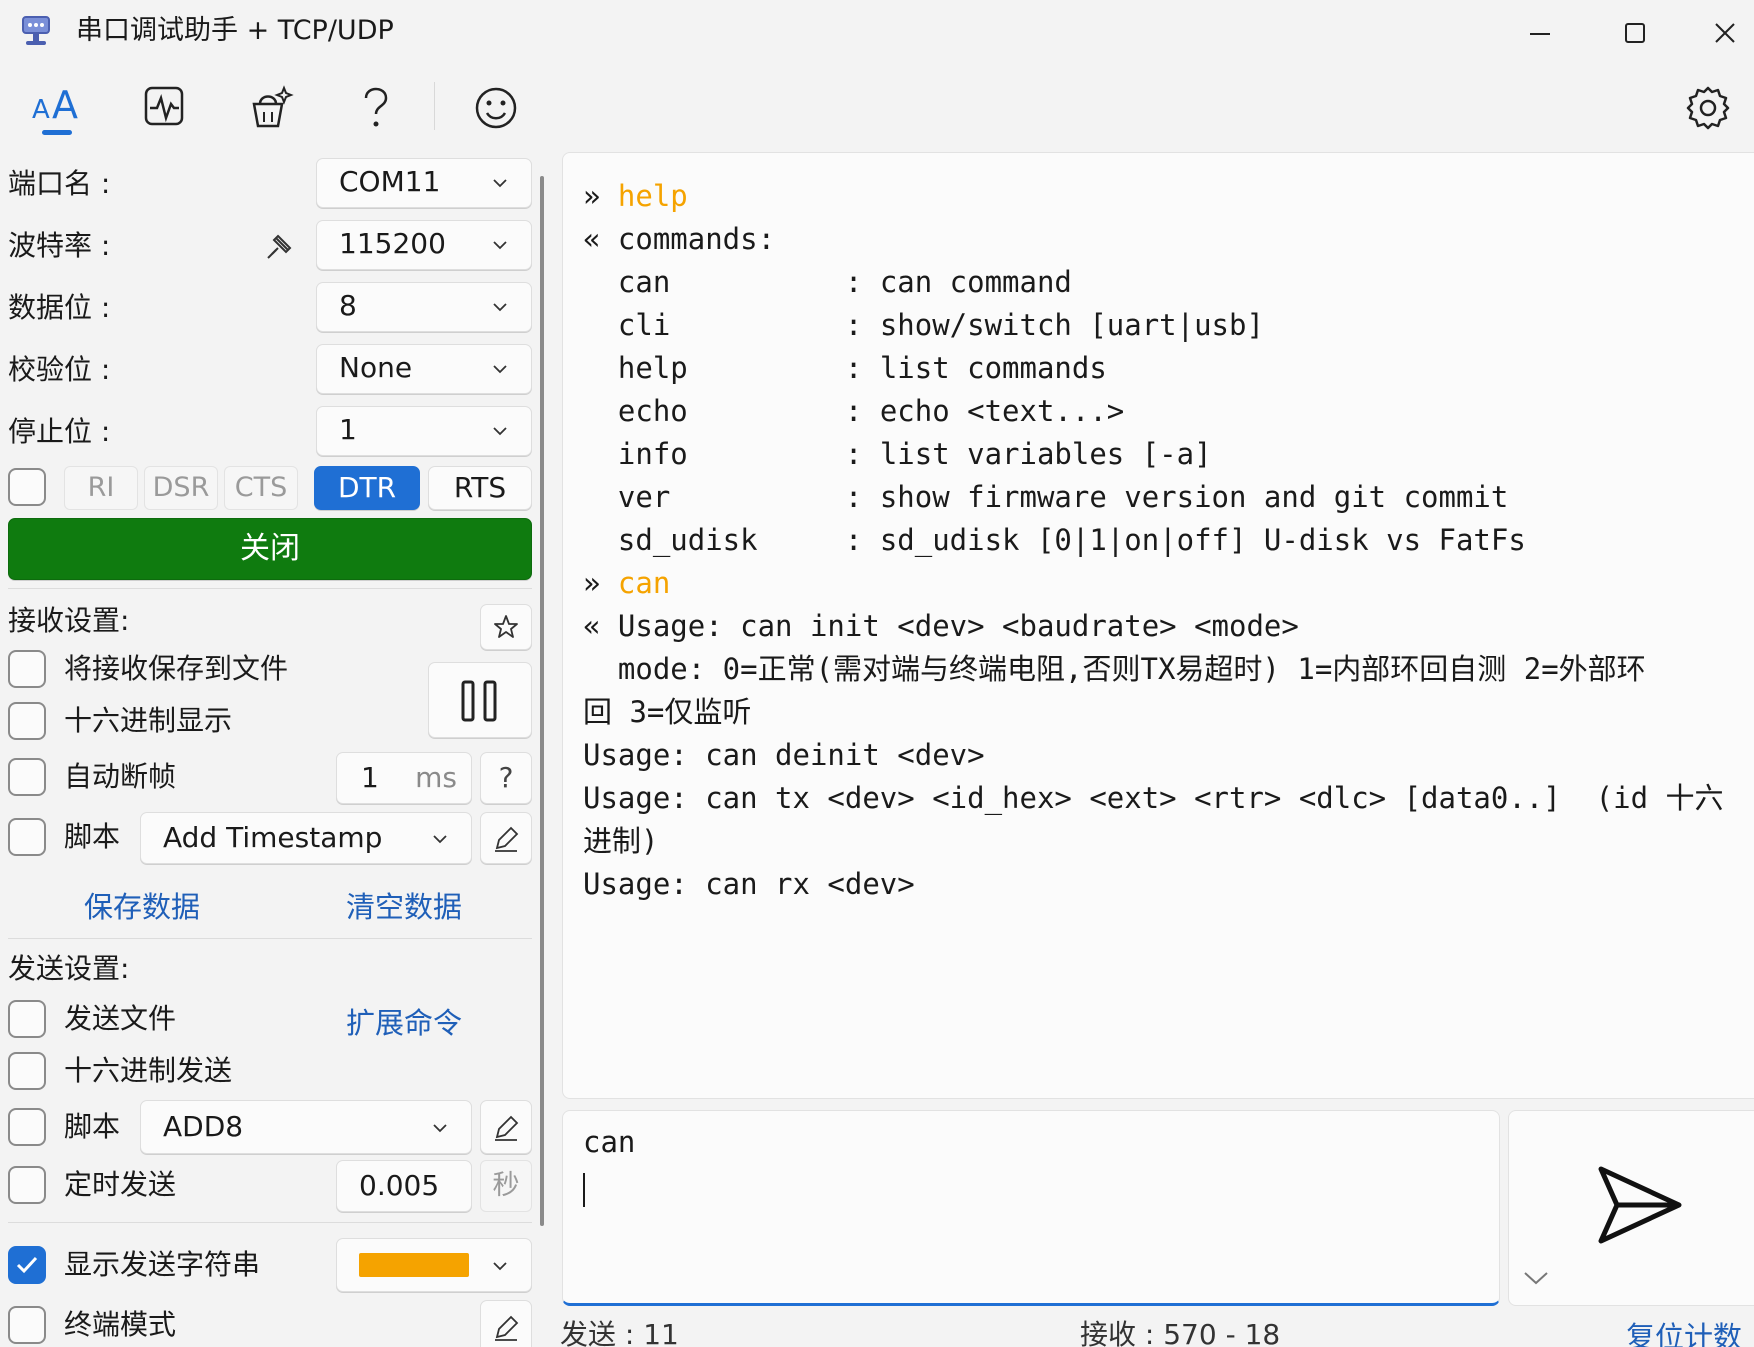  What do you see at coordinates (696, 239) in the screenshot?
I see `terminal-line-text: commands:` at bounding box center [696, 239].